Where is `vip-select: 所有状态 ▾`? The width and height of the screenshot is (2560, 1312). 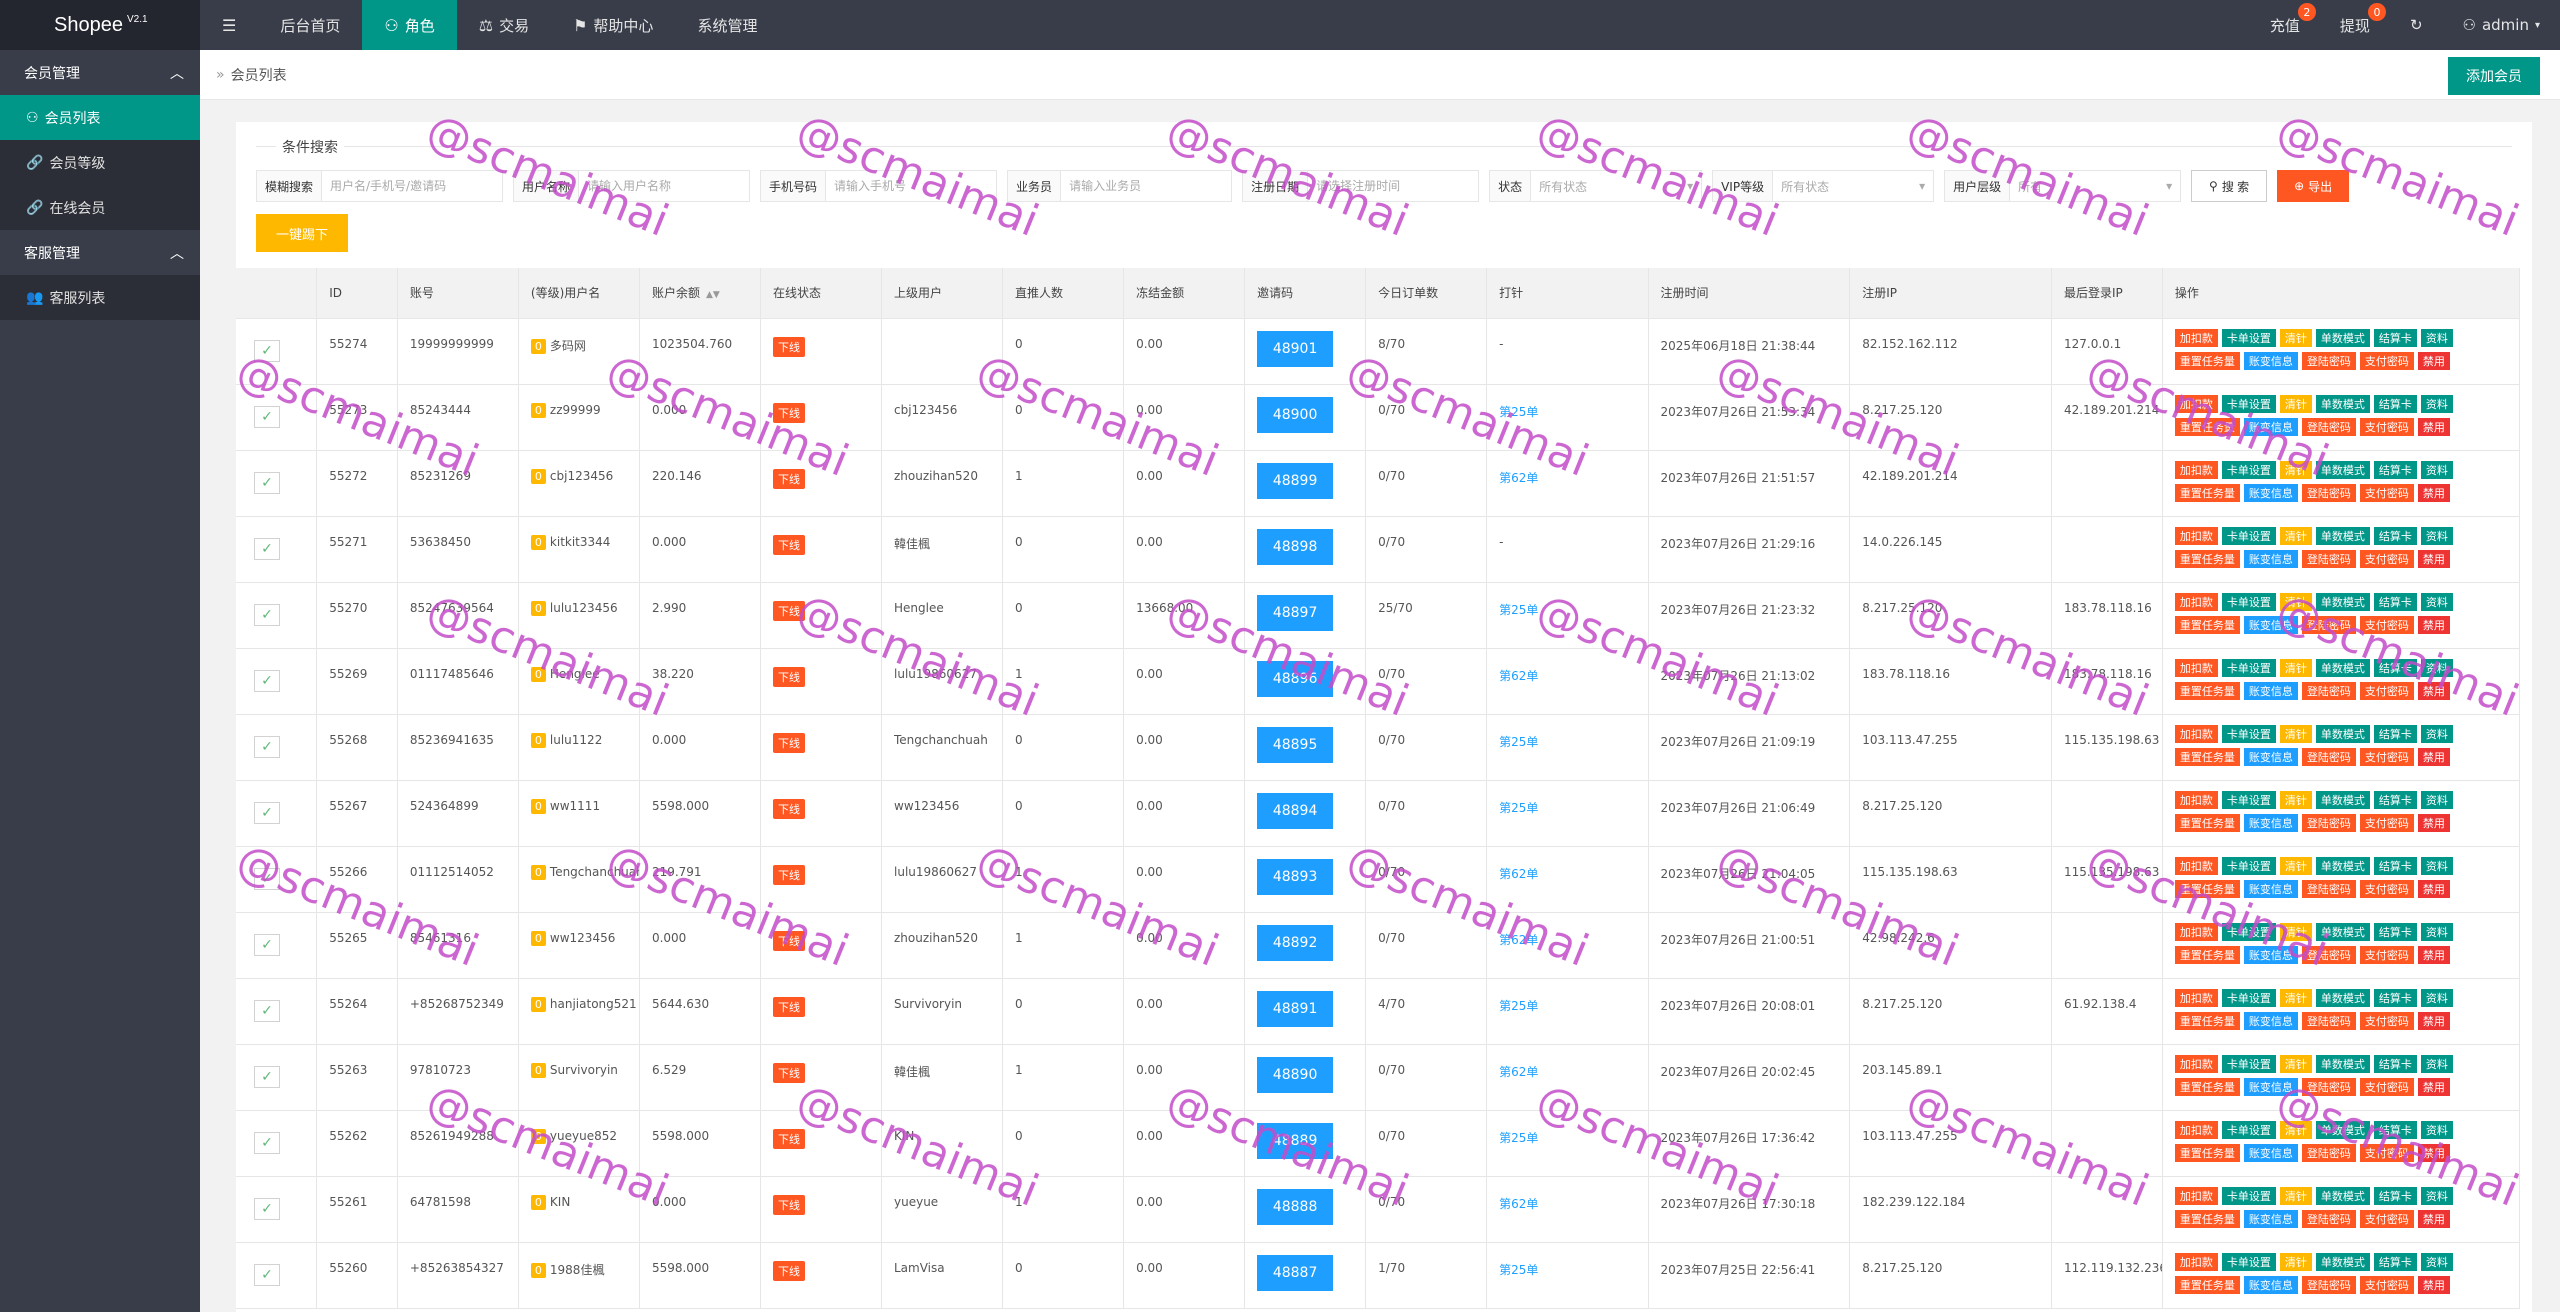 vip-select: 所有状态 ▾ is located at coordinates (1853, 186).